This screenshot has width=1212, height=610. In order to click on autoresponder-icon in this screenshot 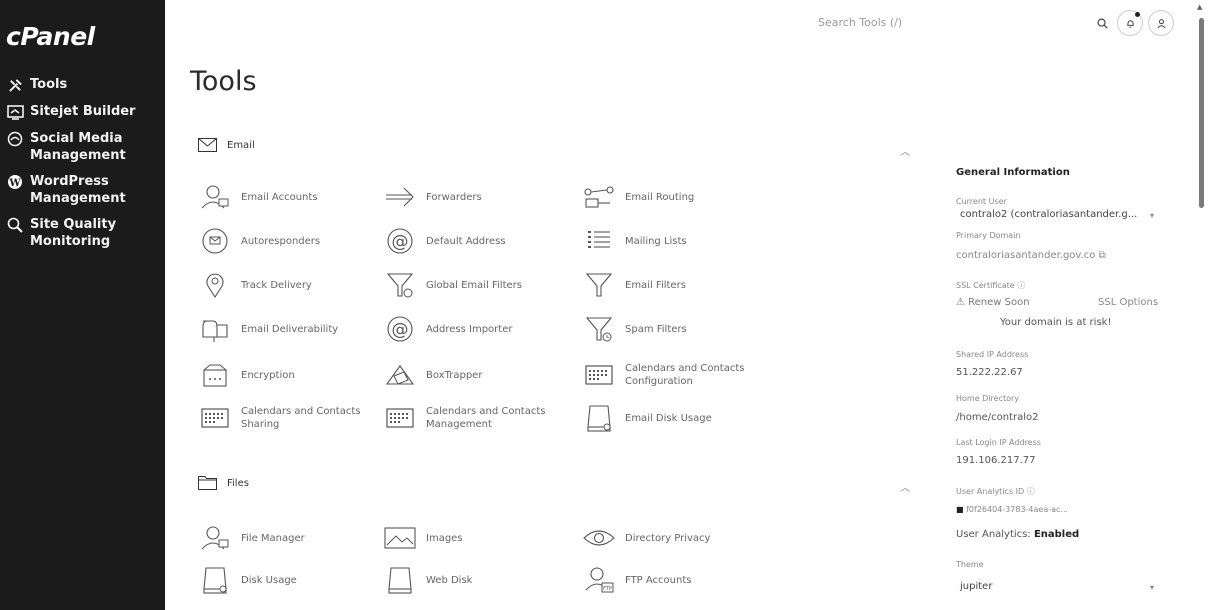, I will do `click(215, 241)`.